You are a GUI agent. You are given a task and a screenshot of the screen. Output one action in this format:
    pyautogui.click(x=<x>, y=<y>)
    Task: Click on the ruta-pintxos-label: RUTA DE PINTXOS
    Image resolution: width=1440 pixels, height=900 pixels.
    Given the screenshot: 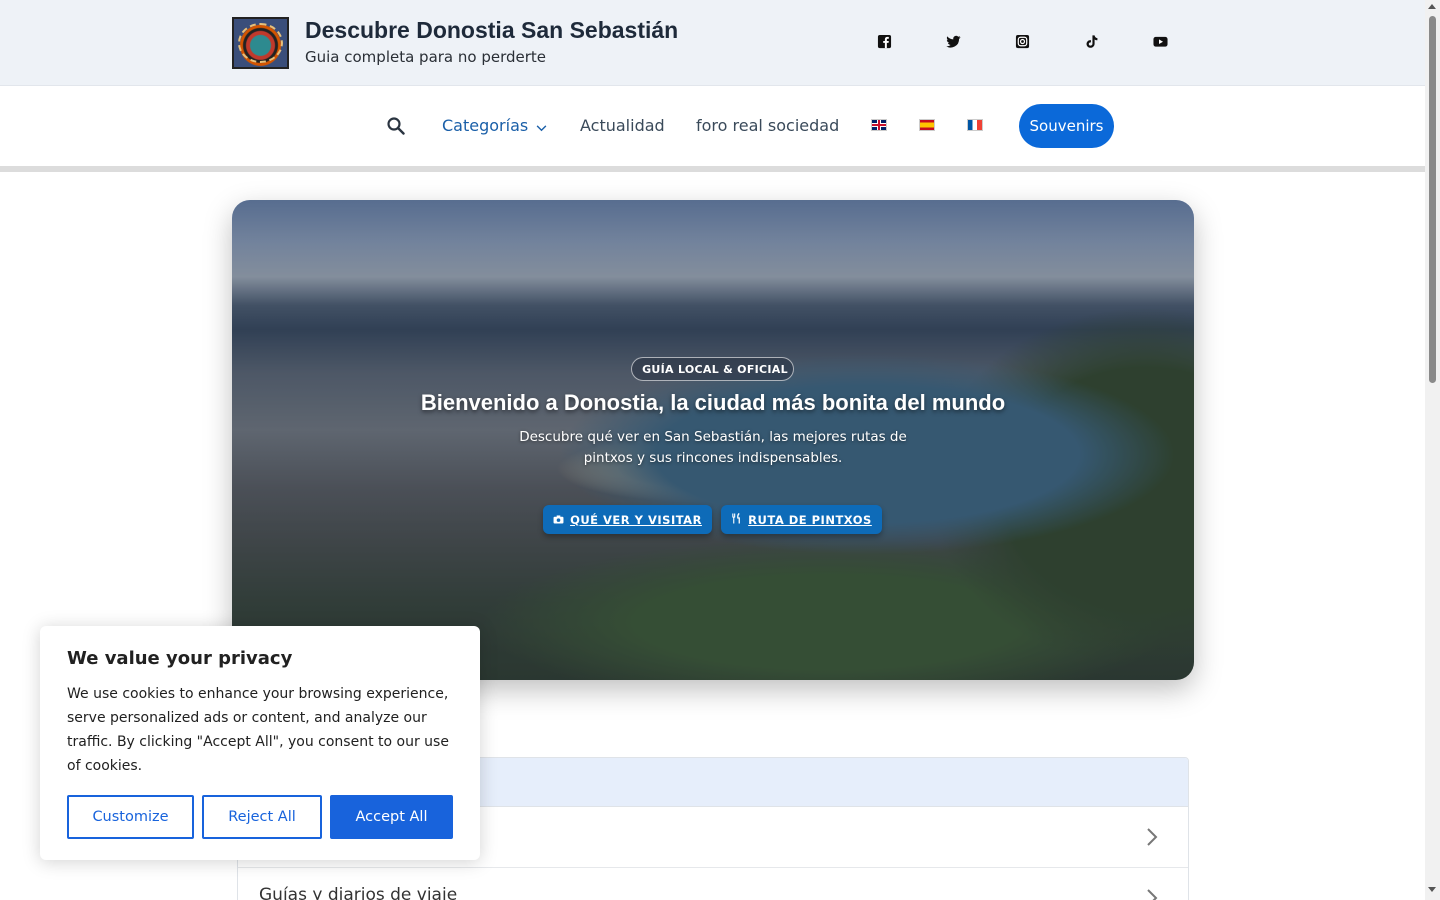 What is the action you would take?
    pyautogui.click(x=810, y=519)
    